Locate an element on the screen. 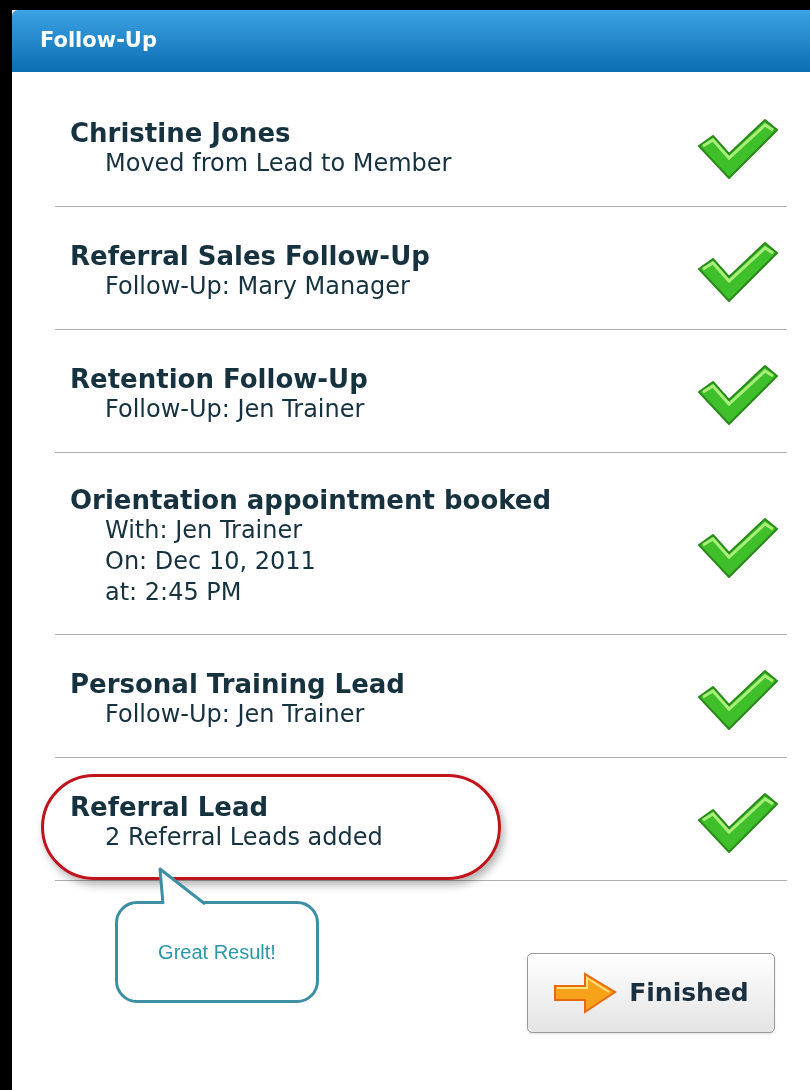 The width and height of the screenshot is (810, 1090). item-detail: 2 Referral Leads added is located at coordinates (244, 837).